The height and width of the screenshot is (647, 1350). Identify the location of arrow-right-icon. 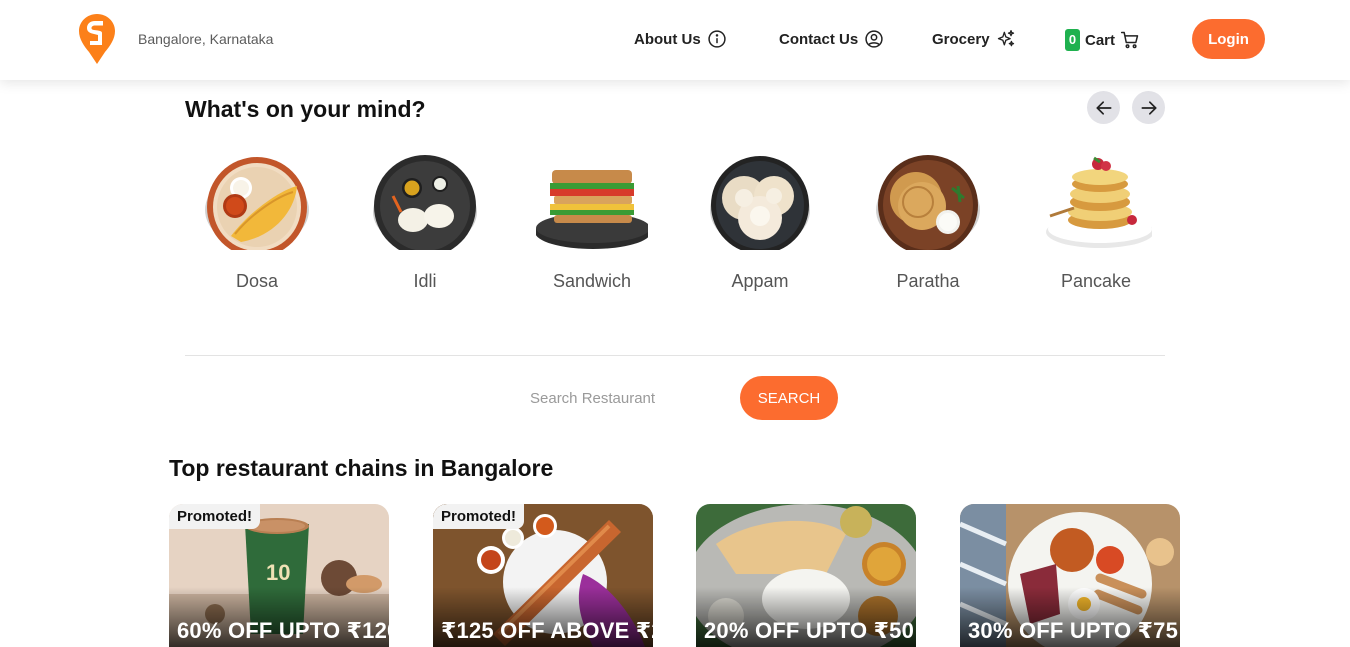
(1148, 107).